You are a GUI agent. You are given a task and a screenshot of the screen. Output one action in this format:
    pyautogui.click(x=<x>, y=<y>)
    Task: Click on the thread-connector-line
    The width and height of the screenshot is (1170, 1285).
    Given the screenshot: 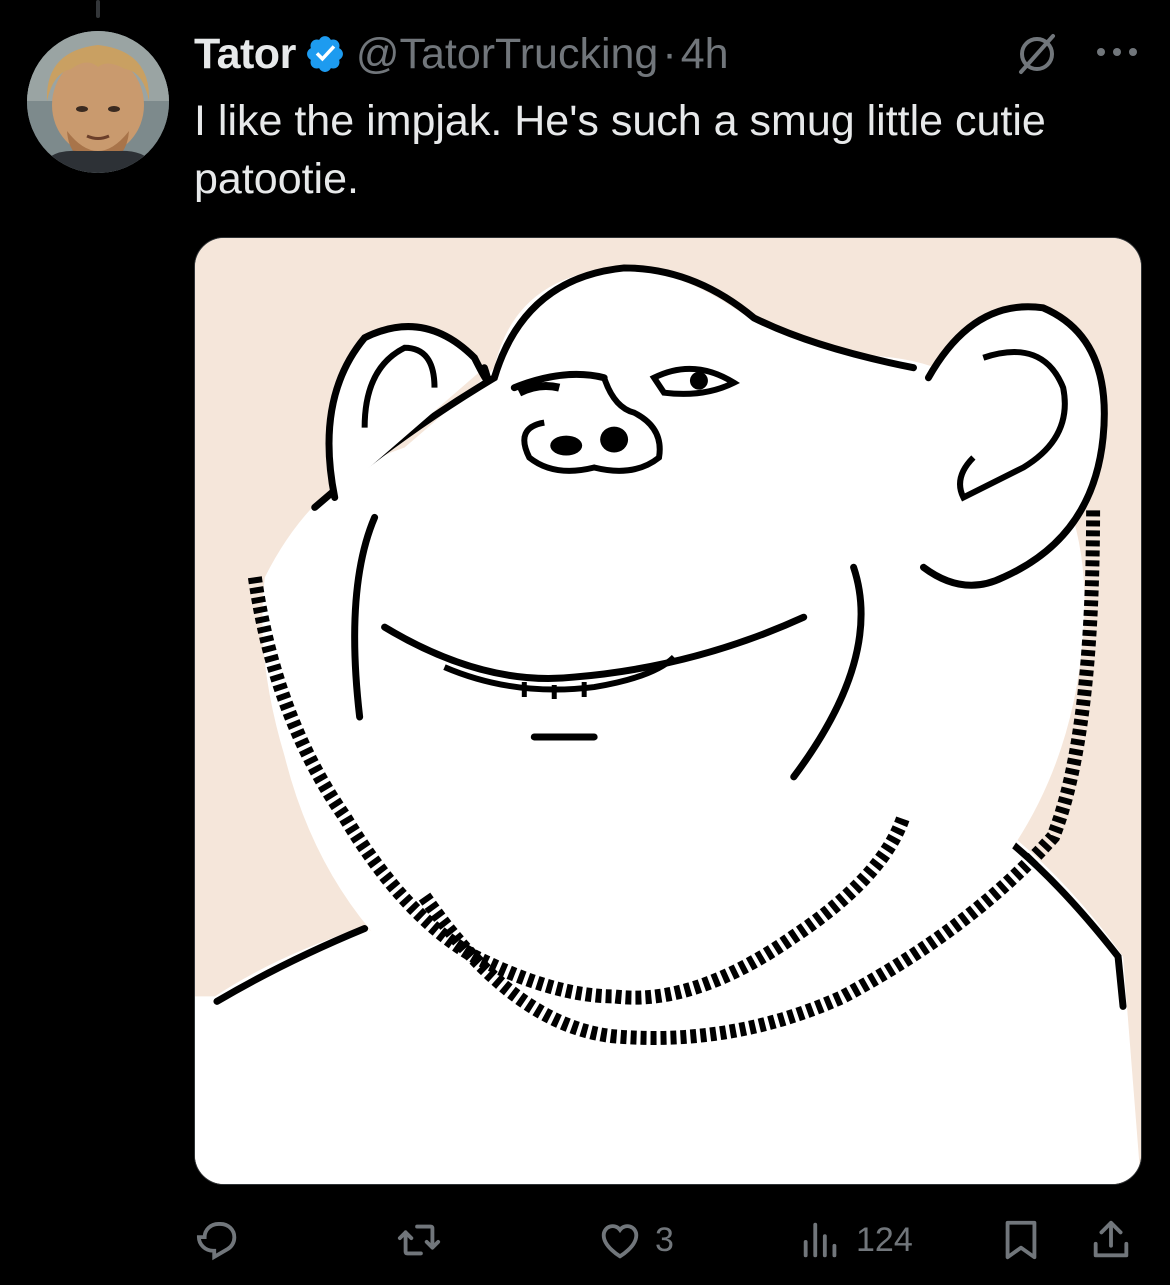 What is the action you would take?
    pyautogui.click(x=98, y=9)
    